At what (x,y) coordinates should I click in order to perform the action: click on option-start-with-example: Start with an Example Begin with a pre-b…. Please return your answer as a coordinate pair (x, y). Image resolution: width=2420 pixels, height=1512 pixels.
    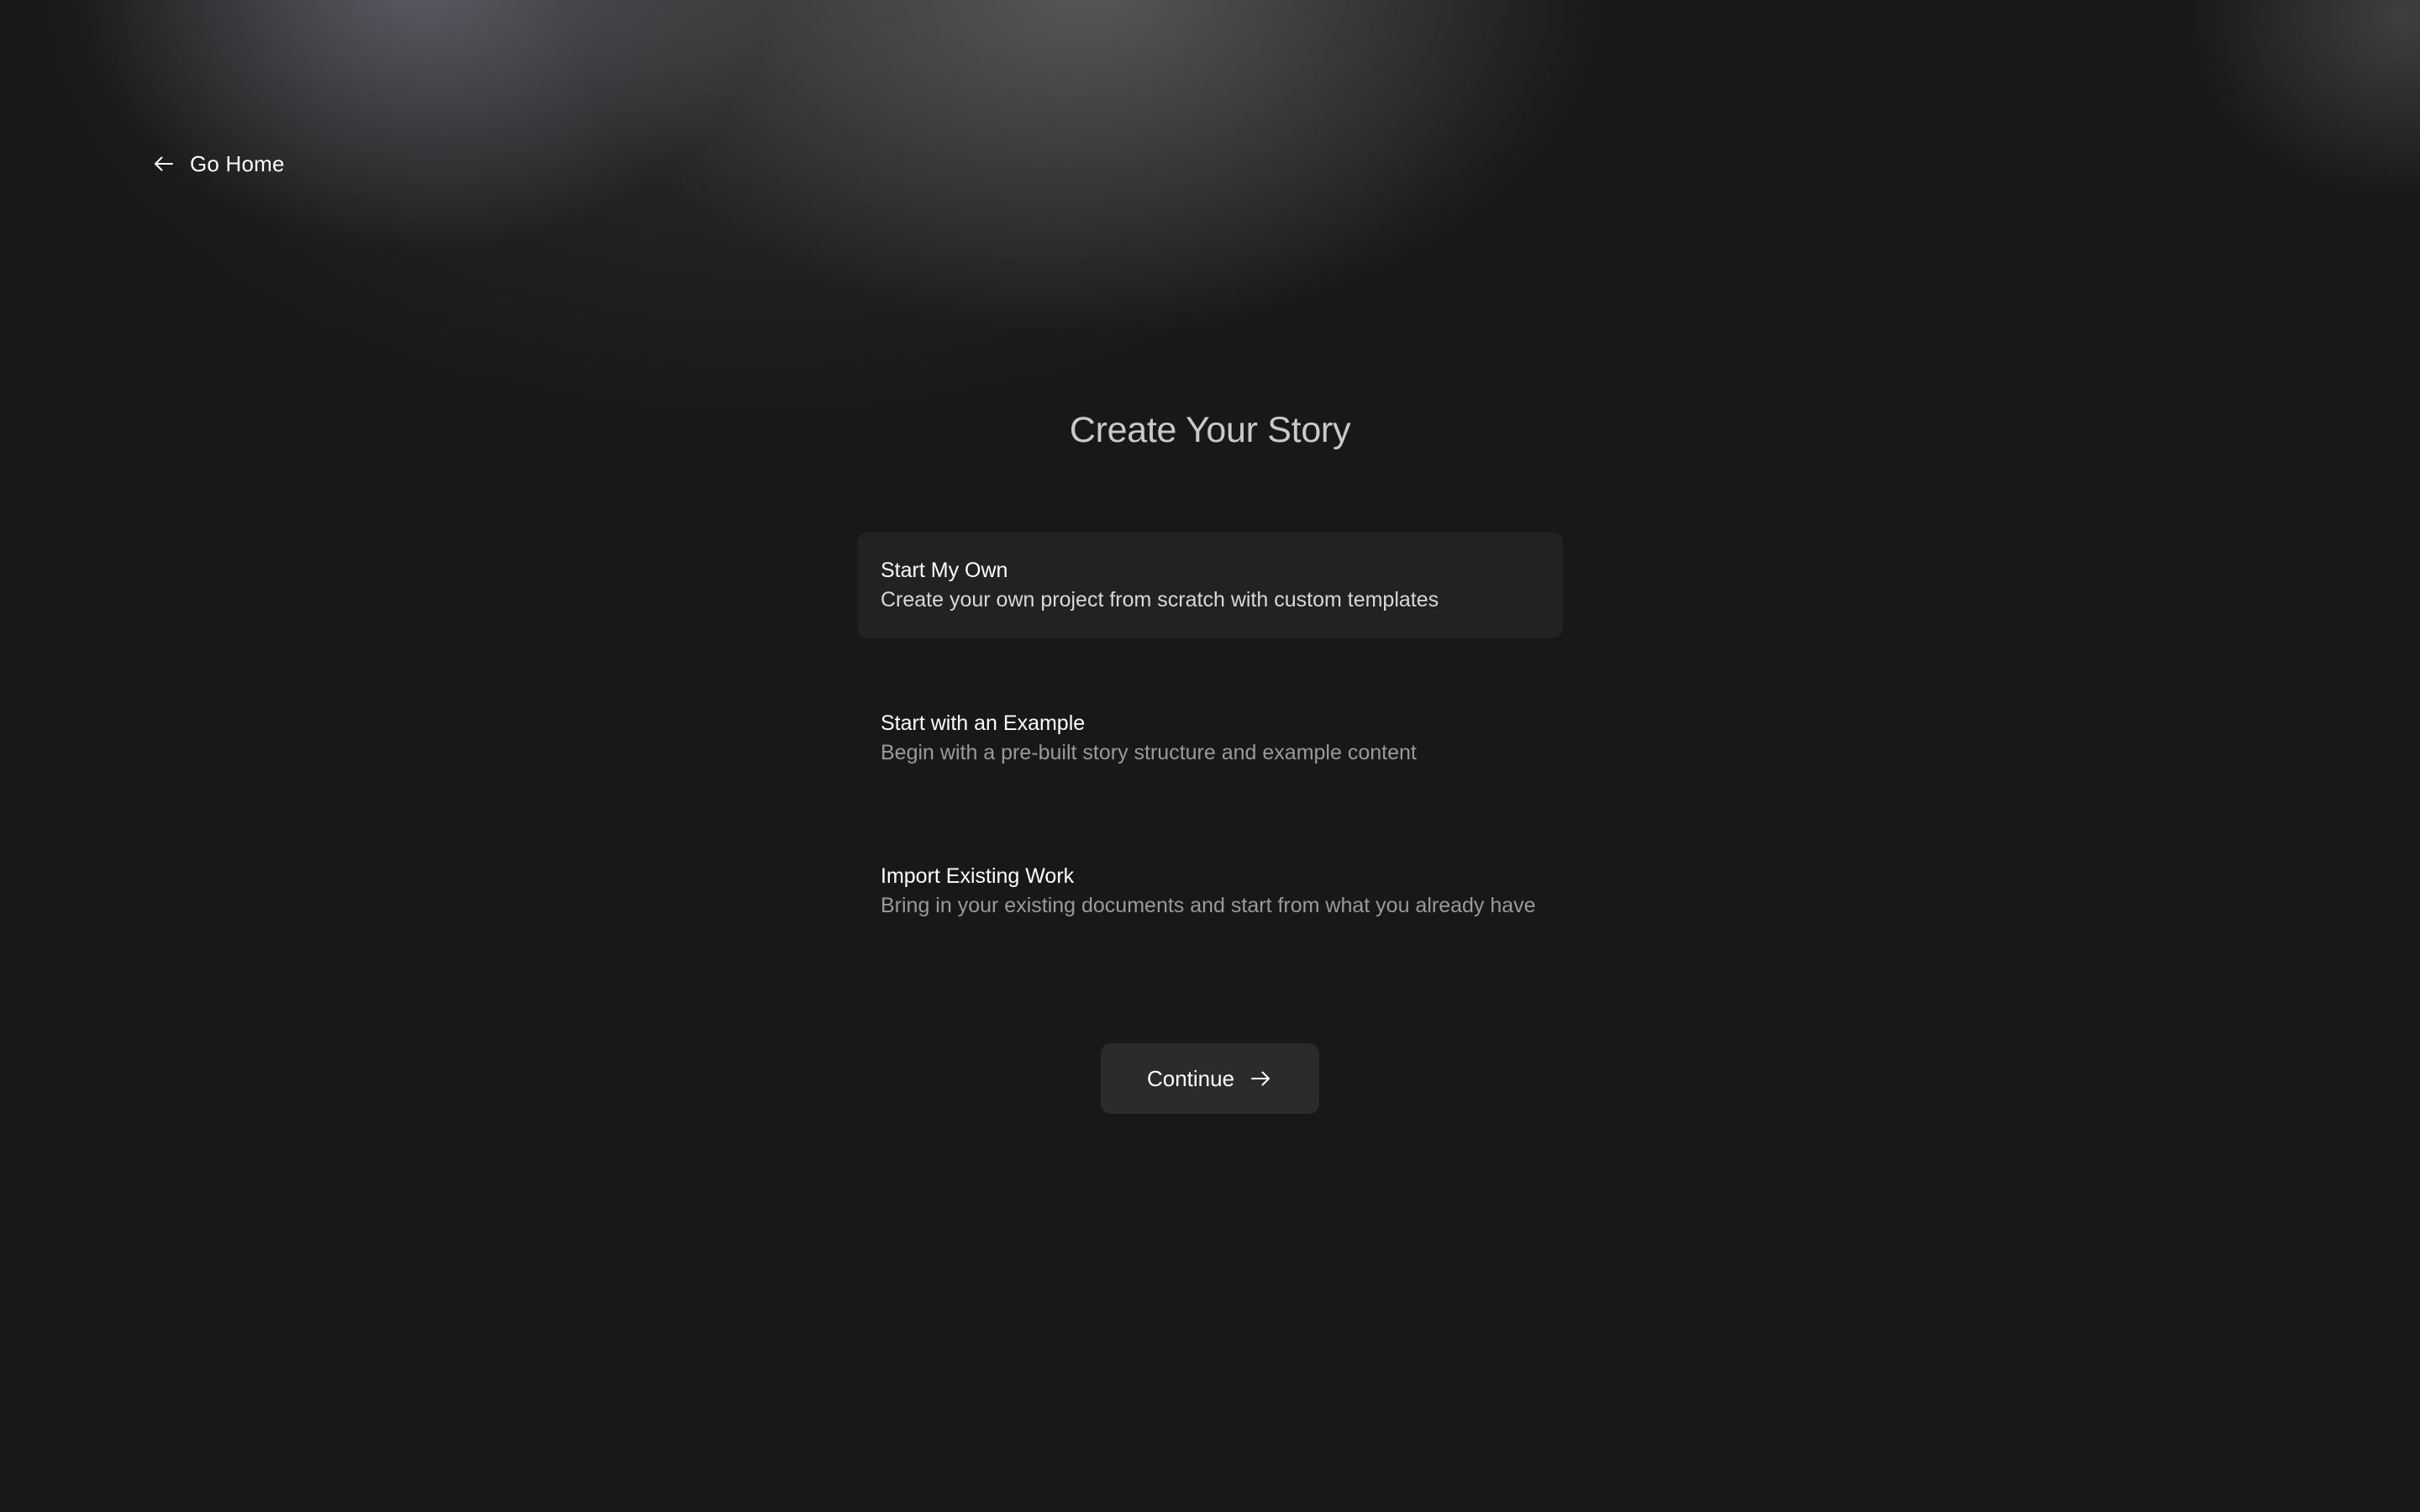
    Looking at the image, I should click on (1210, 738).